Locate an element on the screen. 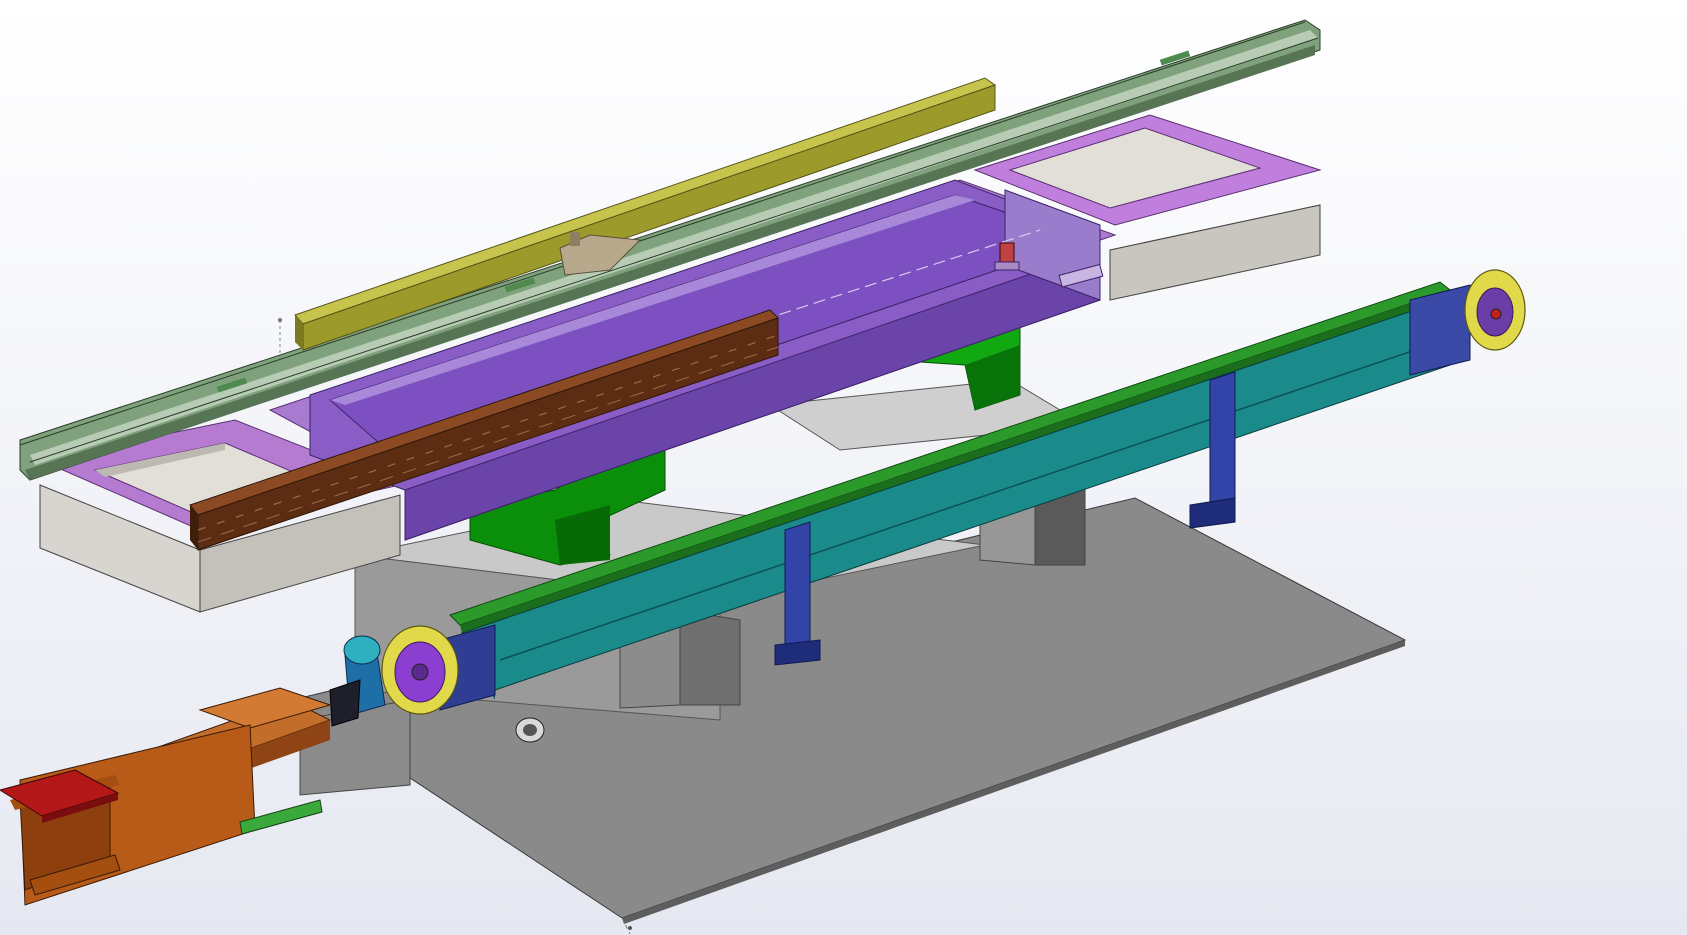 The height and width of the screenshot is (935, 1687). bearing is located at coordinates (530, 730).